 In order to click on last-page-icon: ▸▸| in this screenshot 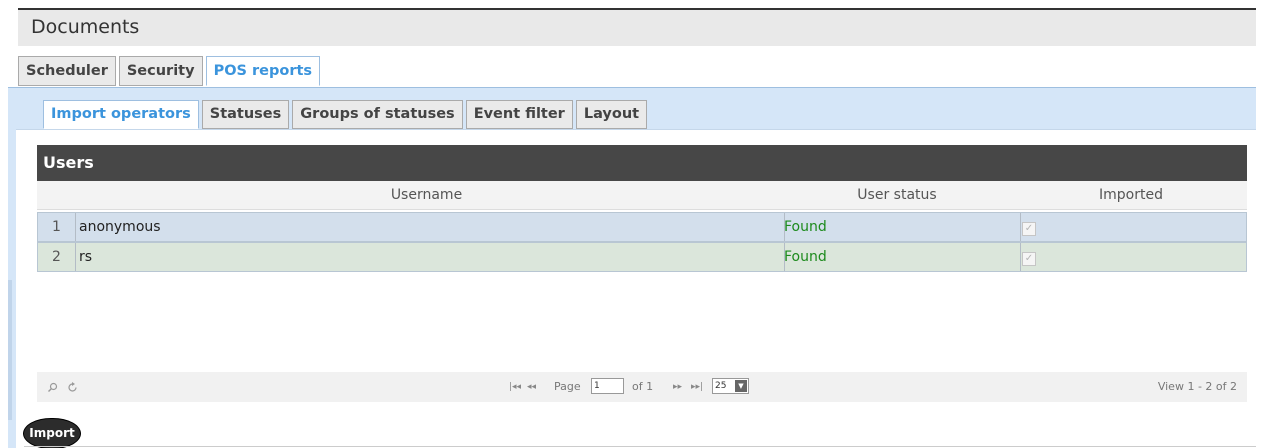, I will do `click(697, 387)`.